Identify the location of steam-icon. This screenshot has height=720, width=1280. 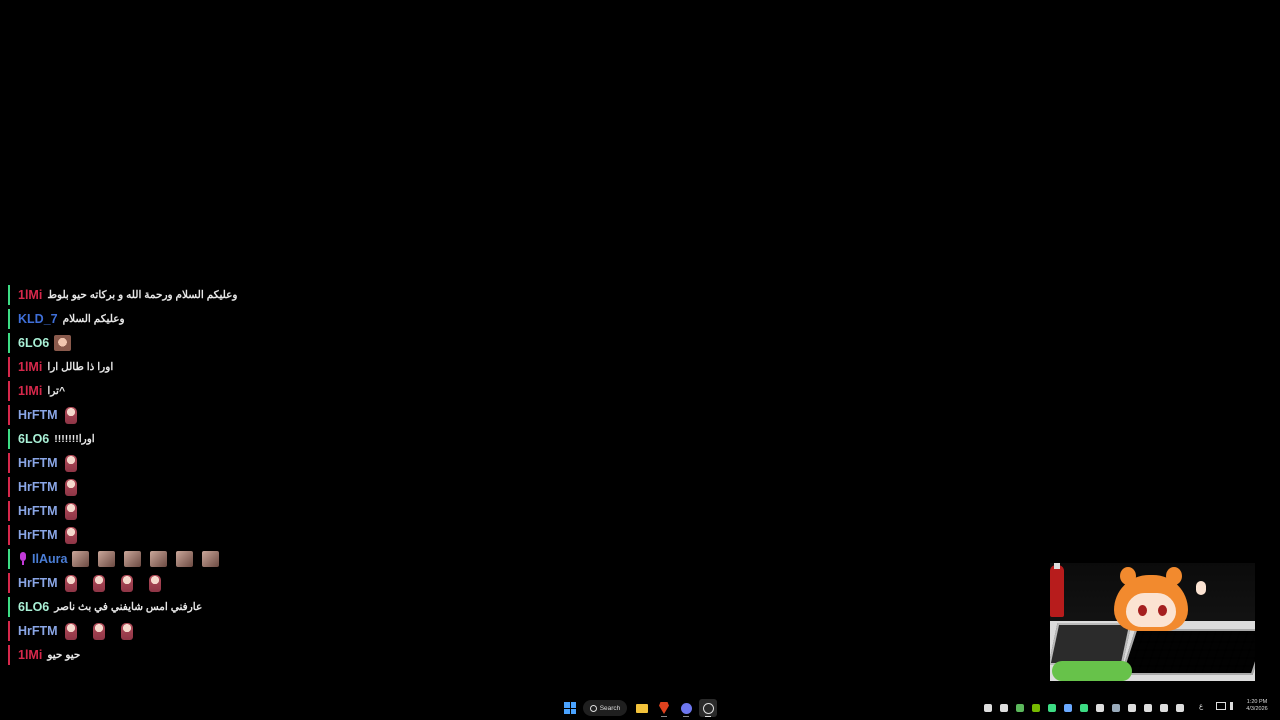
(1004, 708).